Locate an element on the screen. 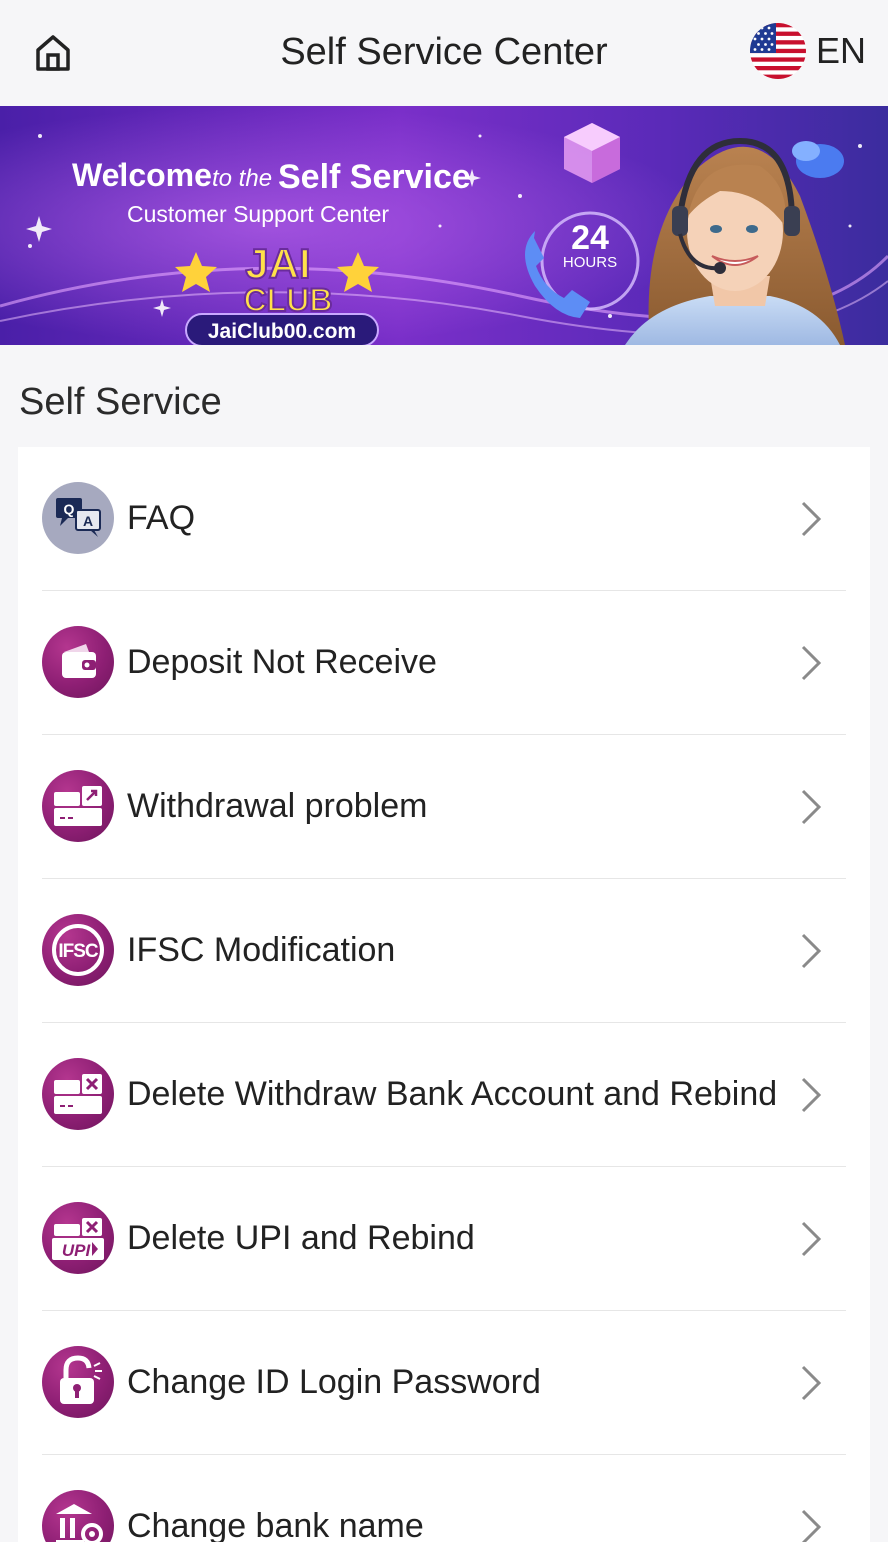  list-item-label: Withdrawal problem is located at coordinates (277, 806).